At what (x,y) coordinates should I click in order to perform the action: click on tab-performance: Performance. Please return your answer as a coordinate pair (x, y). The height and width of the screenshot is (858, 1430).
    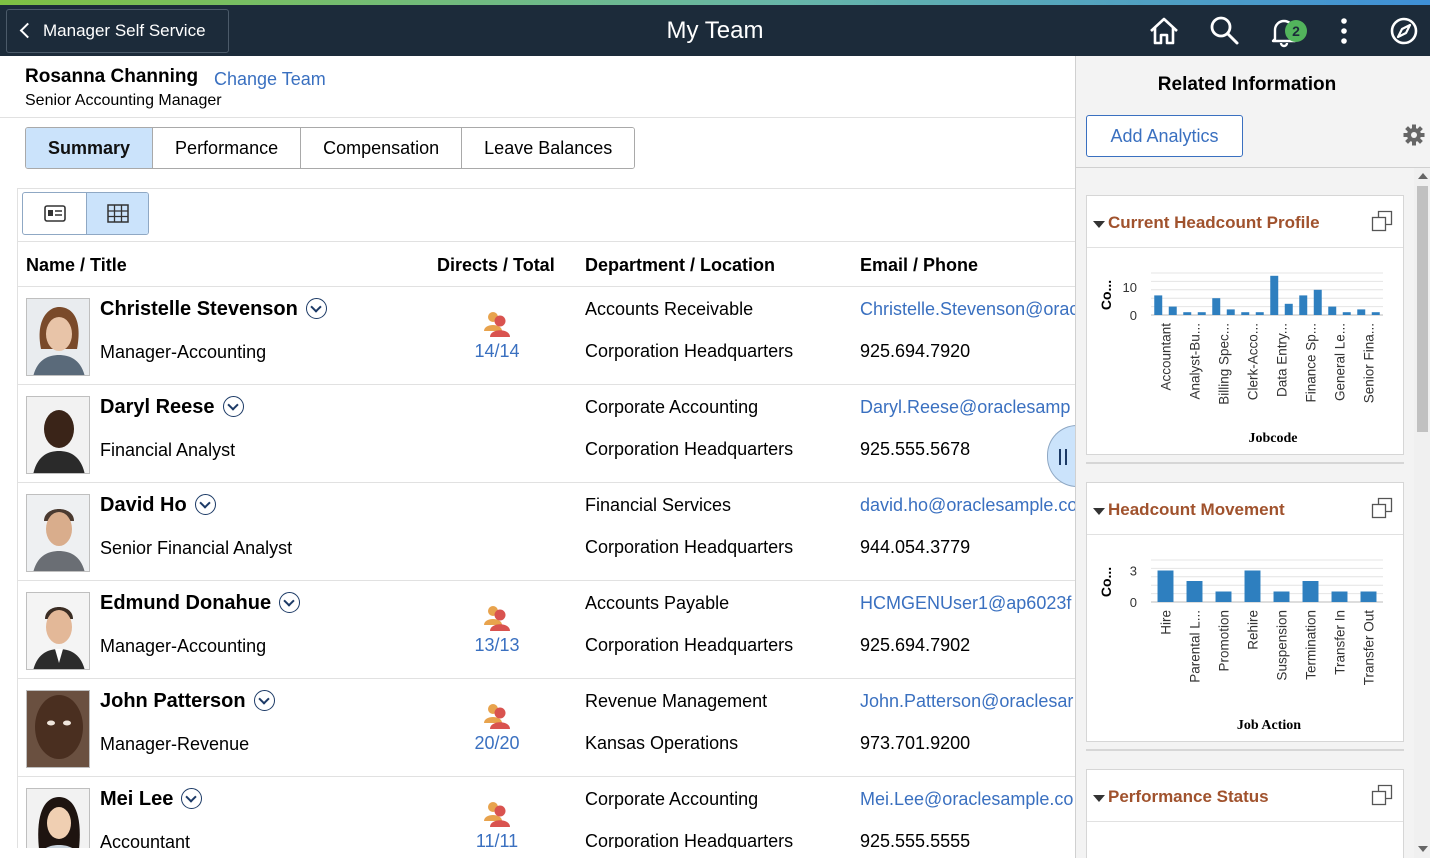
    Looking at the image, I should click on (227, 148).